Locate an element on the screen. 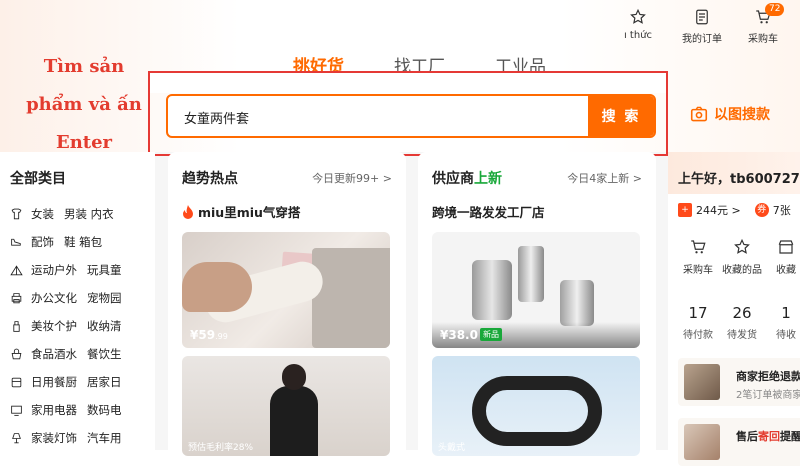 This screenshot has height=466, width=800. stat-pending-shipment: 26 待发货 is located at coordinates (742, 322).